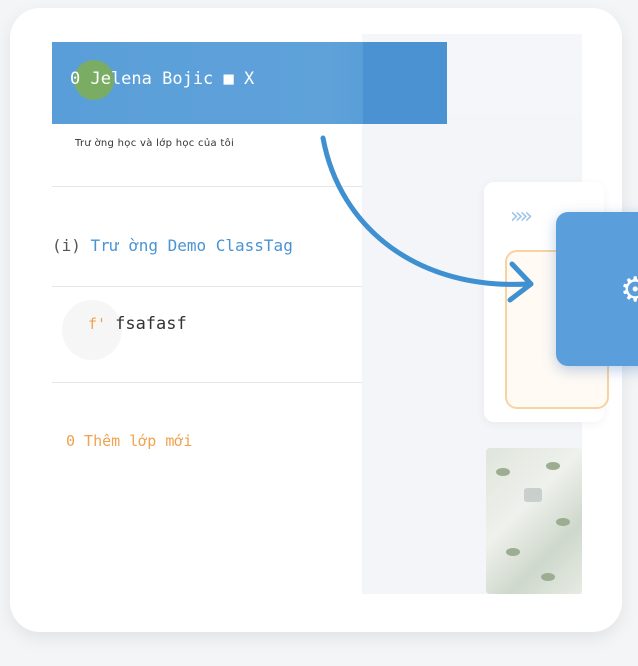 Image resolution: width=638 pixels, height=666 pixels. I want to click on pointer-arrow-icon, so click(427, 219).